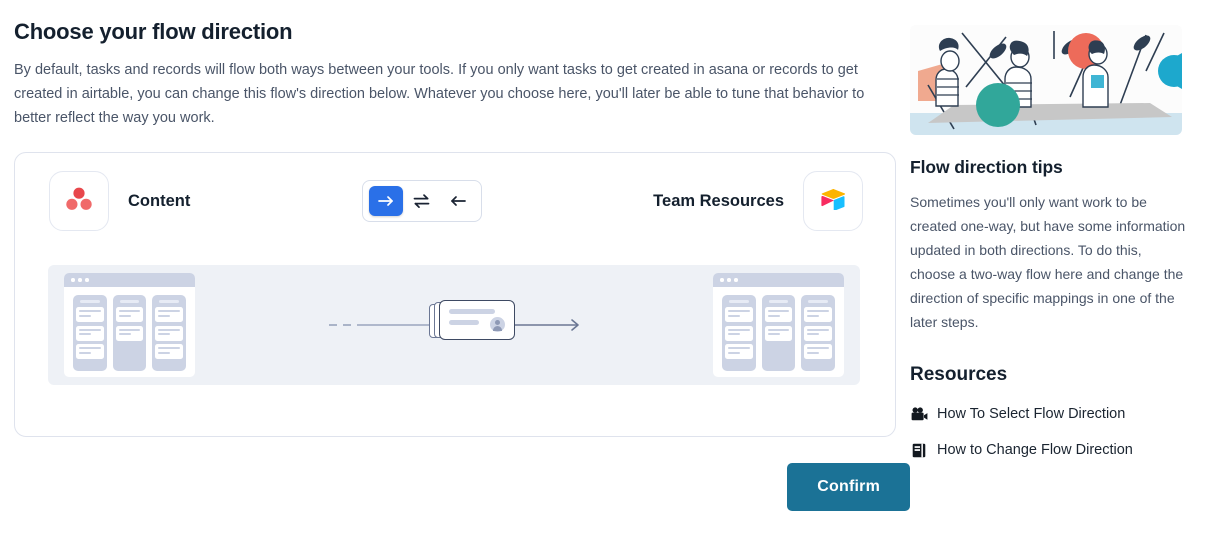 The width and height of the screenshot is (1210, 535). I want to click on target-browser-mockup, so click(778, 325).